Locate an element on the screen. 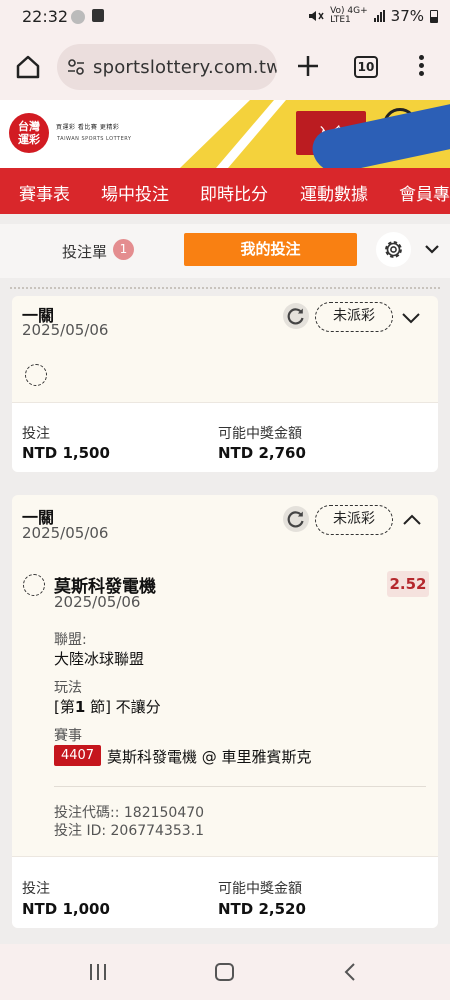  market-suffix: 節] 不讓分 is located at coordinates (123, 707).